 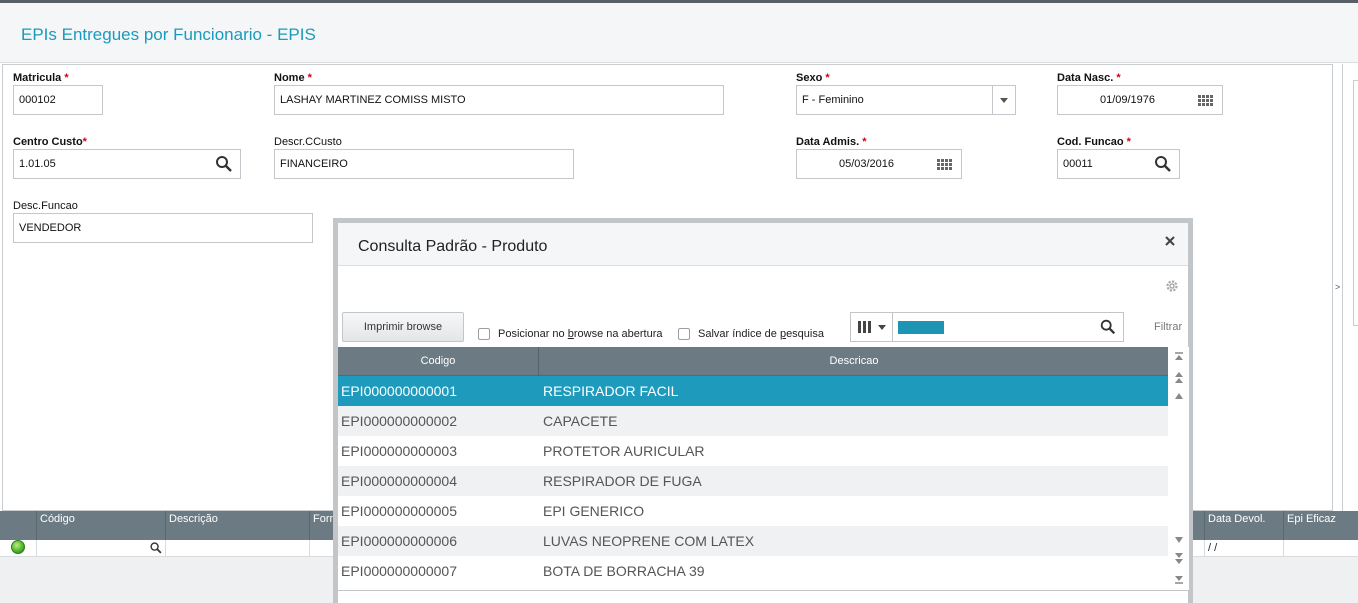 What do you see at coordinates (1179, 468) in the screenshot?
I see `table-scrollbar` at bounding box center [1179, 468].